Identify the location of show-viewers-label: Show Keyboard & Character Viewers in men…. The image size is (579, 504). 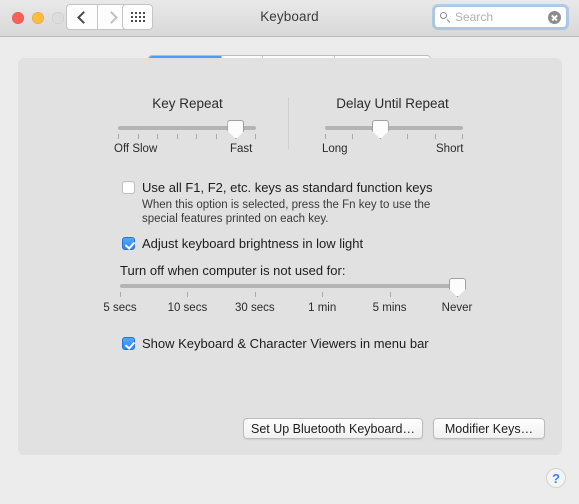
(285, 343).